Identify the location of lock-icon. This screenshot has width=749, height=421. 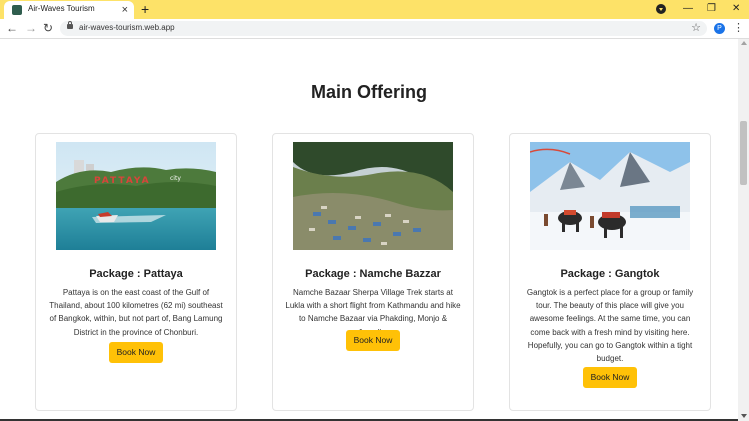
(70, 25).